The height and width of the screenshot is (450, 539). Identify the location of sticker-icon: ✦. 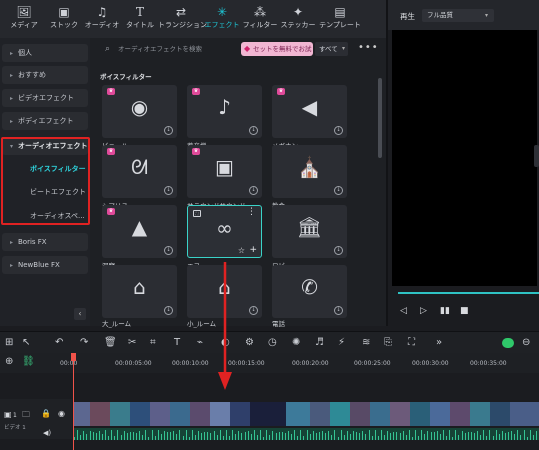
(298, 12).